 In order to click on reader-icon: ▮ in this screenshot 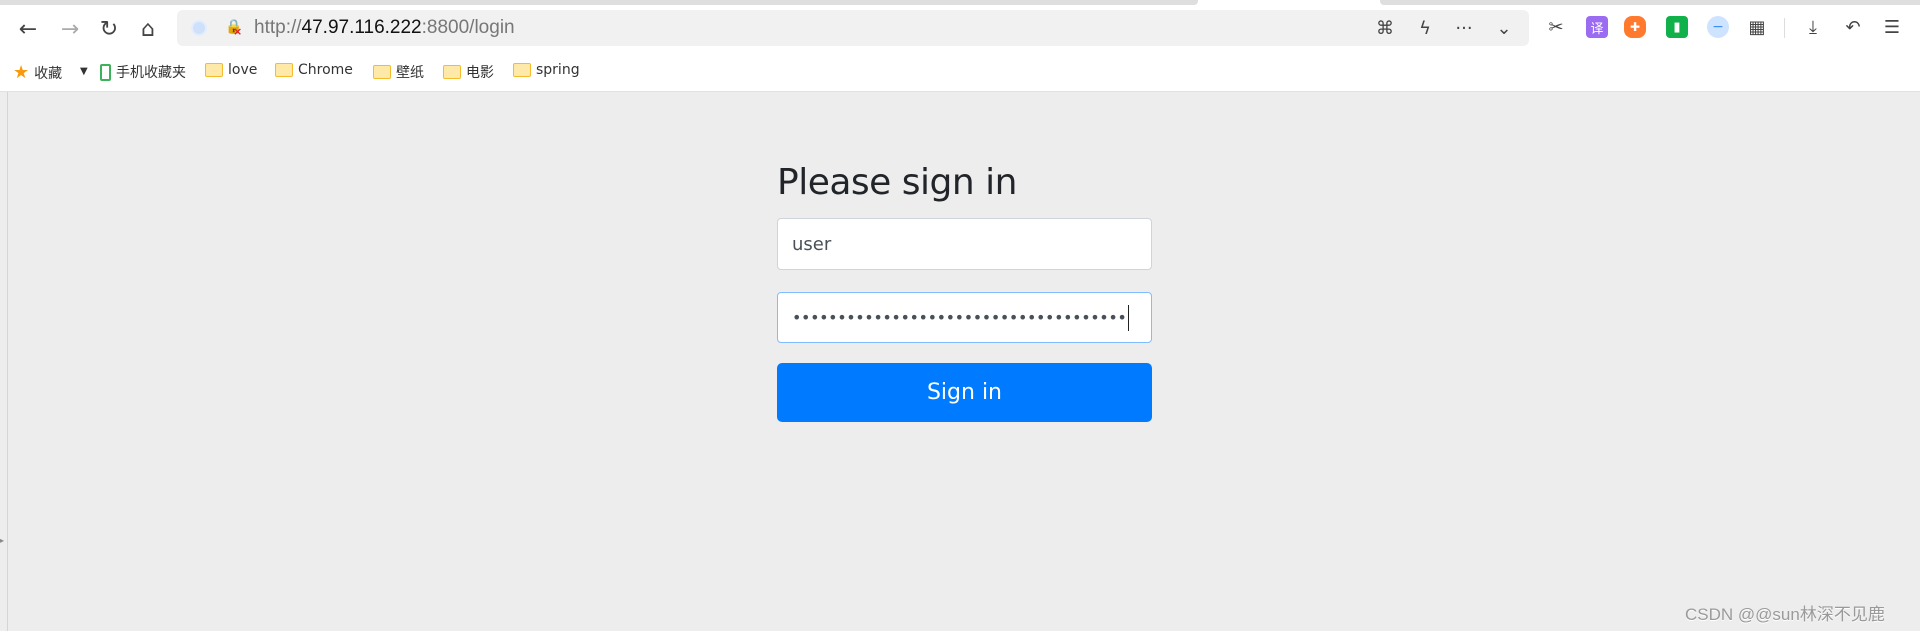, I will do `click(1677, 27)`.